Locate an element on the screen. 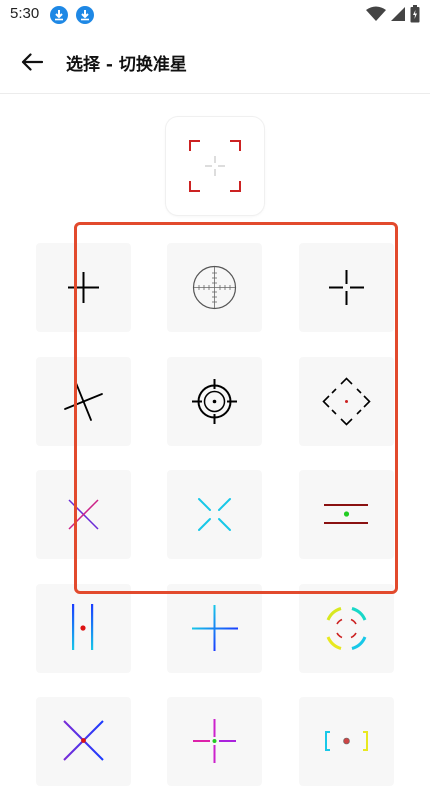  cyan-x-gap-crosshair-icon is located at coordinates (214, 514).